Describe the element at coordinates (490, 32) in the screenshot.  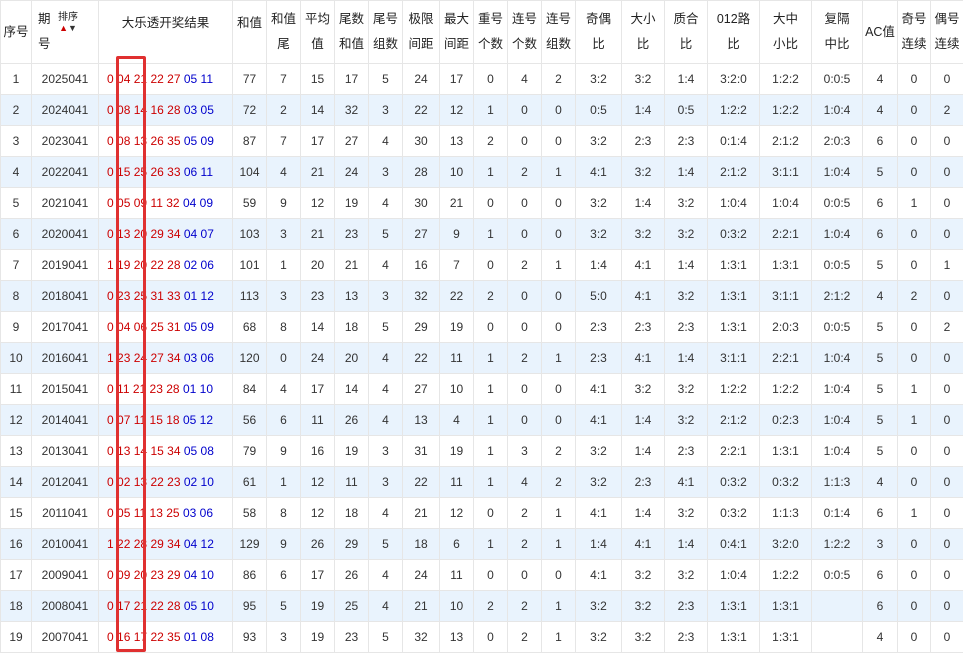
I see `header-repeat: 重号 个数` at that location.